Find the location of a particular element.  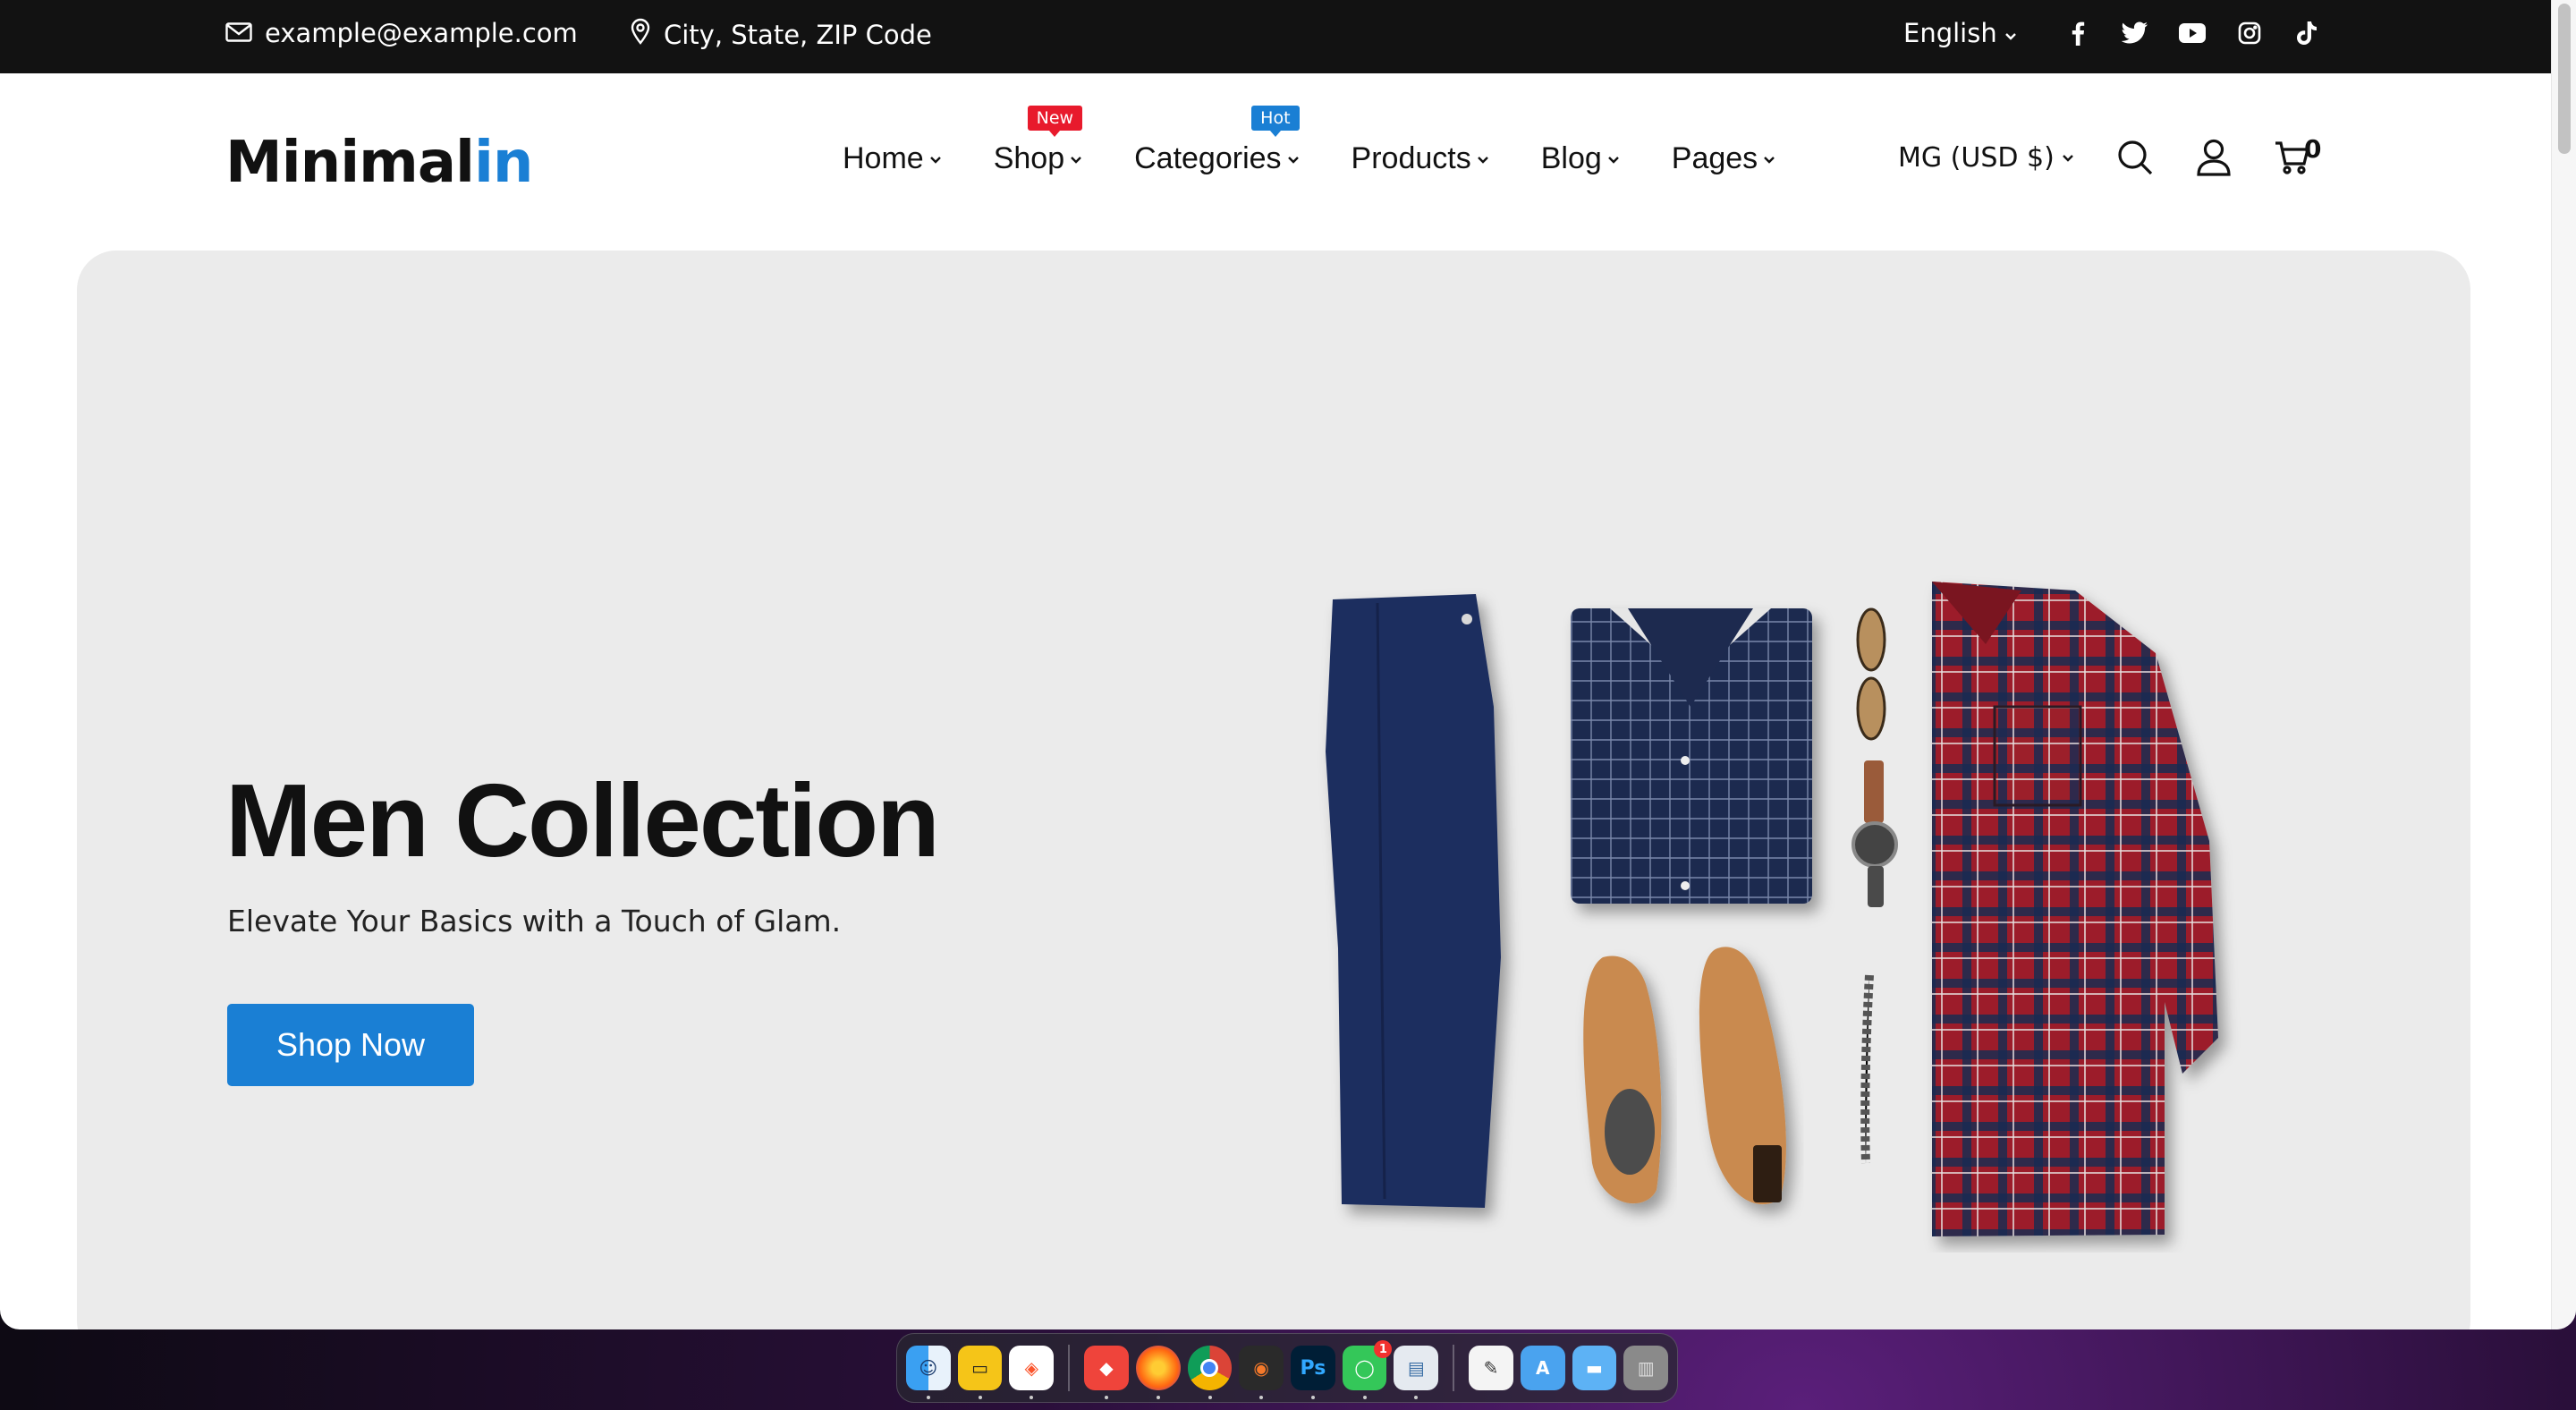

cart-count-badge: 0 is located at coordinates (2313, 149).